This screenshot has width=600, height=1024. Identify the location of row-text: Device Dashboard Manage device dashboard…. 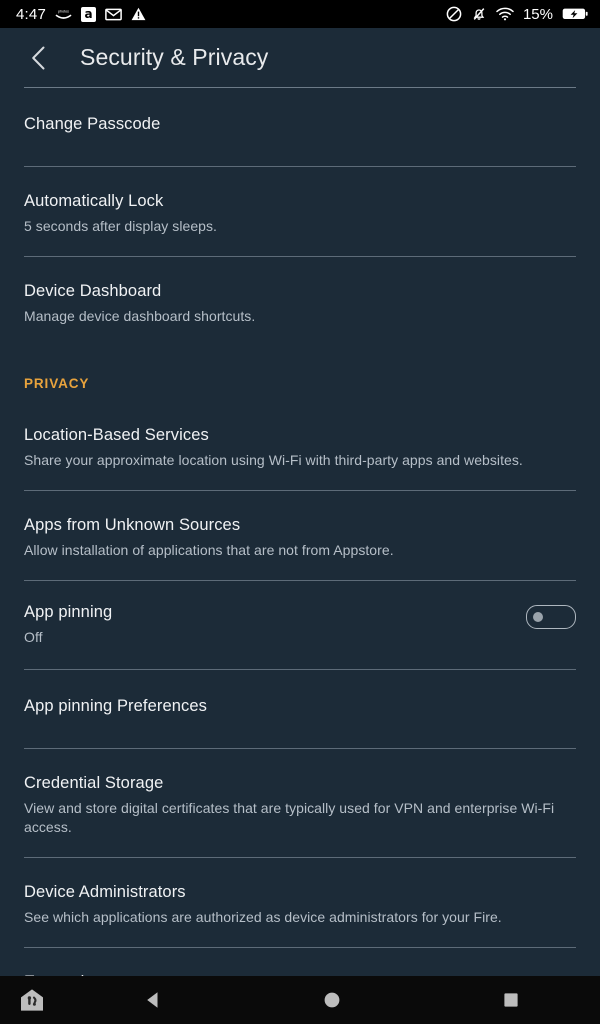
(300, 303).